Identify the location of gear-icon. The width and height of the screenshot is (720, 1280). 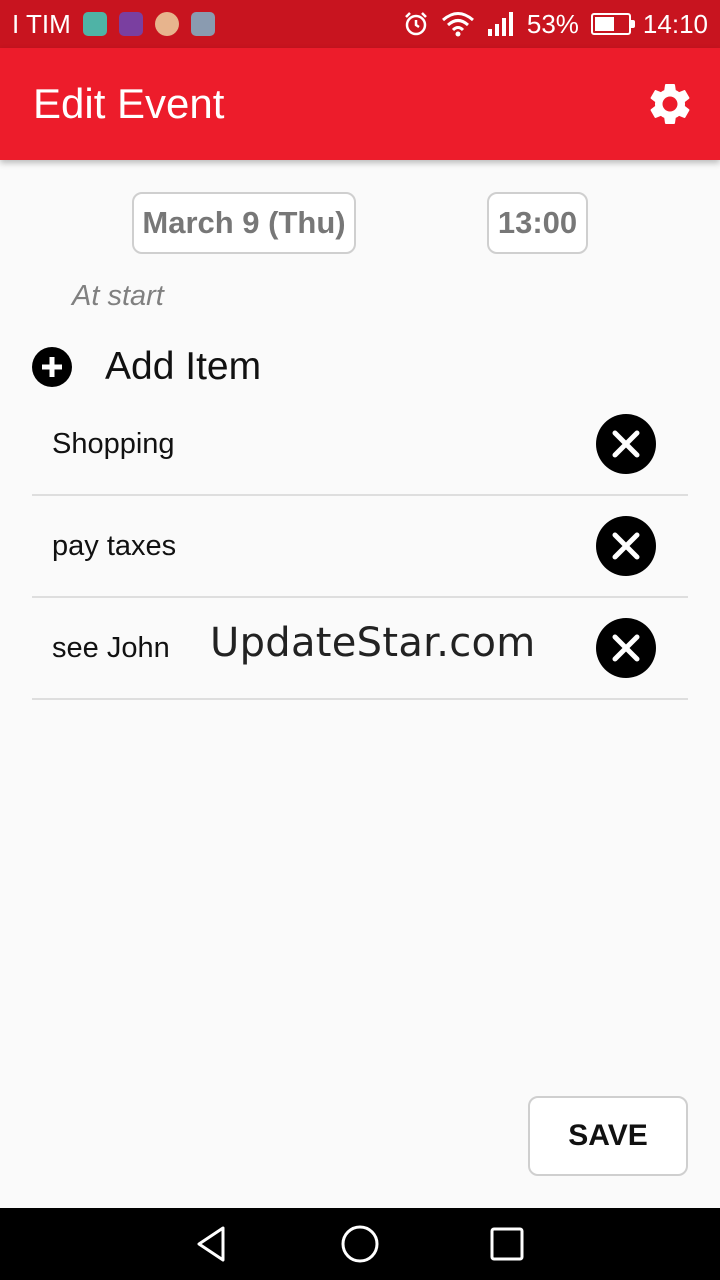
(670, 103).